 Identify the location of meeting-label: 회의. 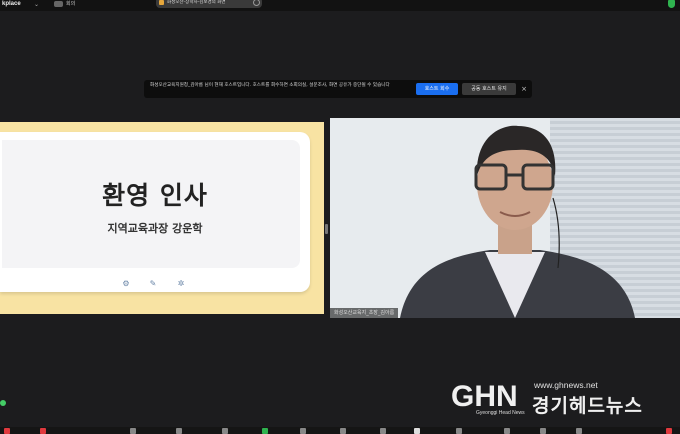
(70, 4).